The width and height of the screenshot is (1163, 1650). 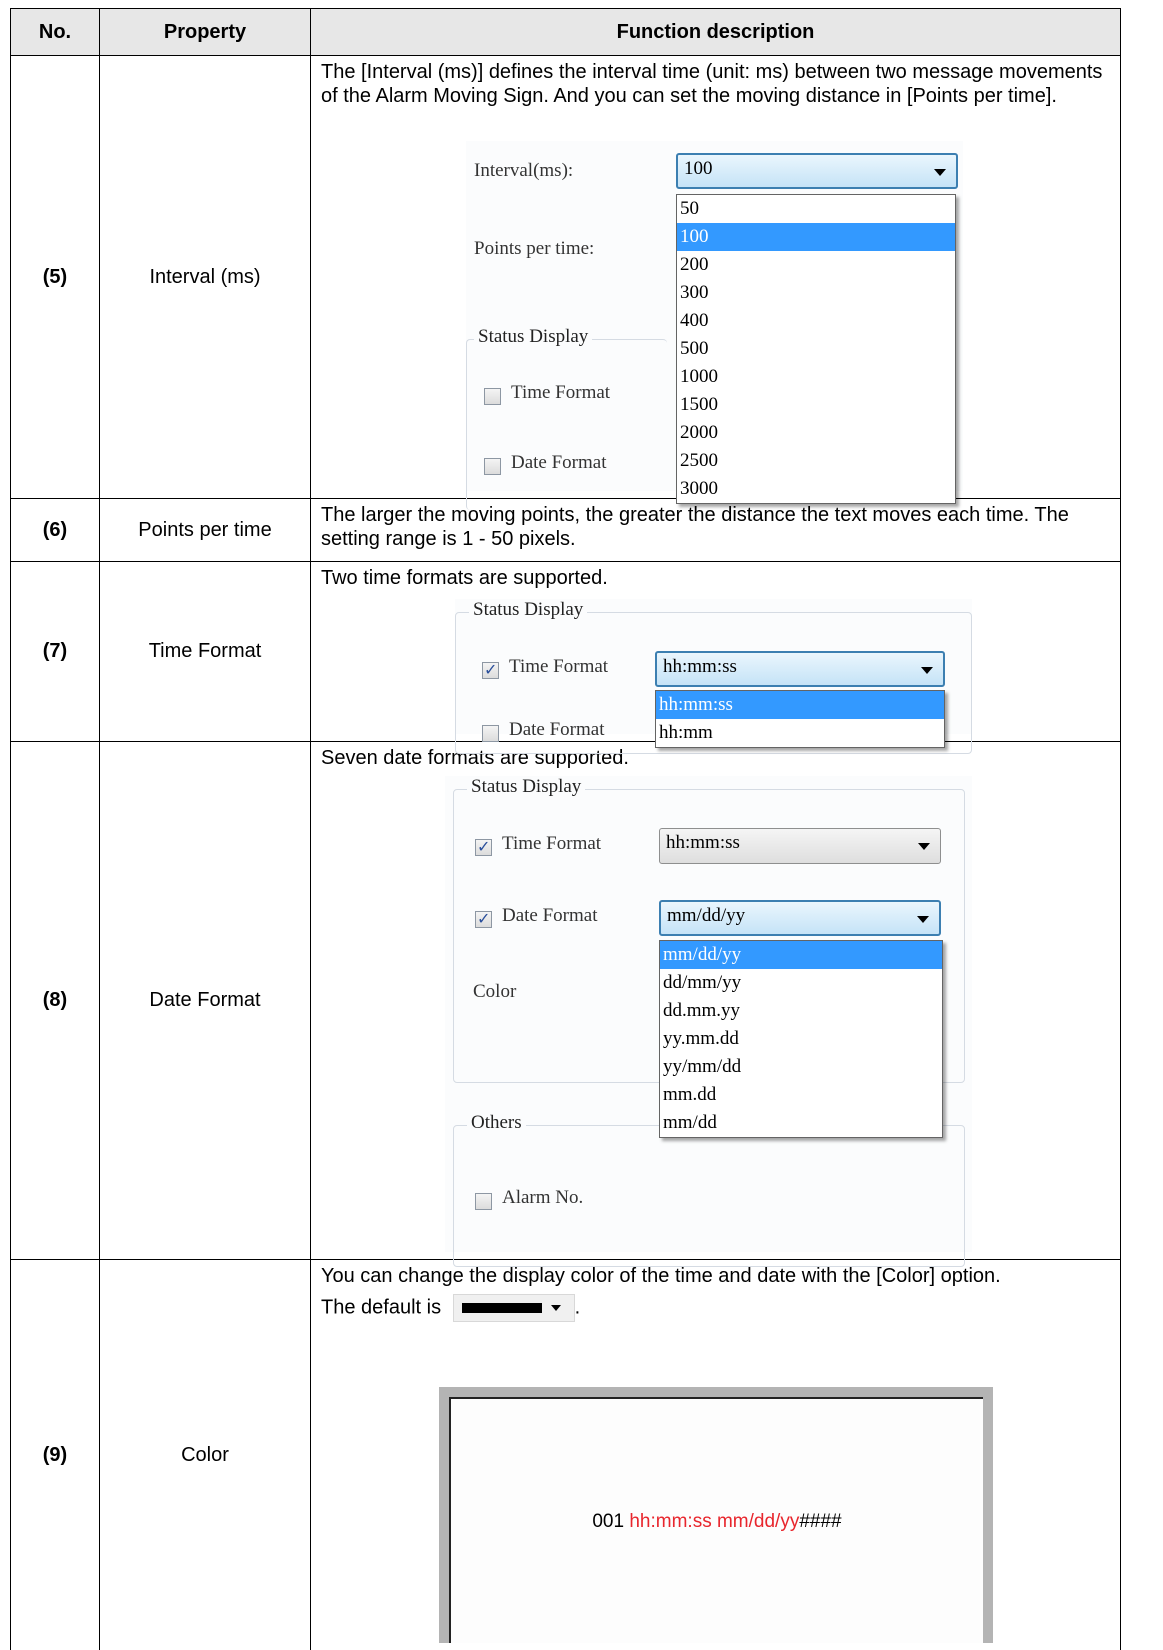 What do you see at coordinates (496, 1123) in the screenshot?
I see `others-title: Others` at bounding box center [496, 1123].